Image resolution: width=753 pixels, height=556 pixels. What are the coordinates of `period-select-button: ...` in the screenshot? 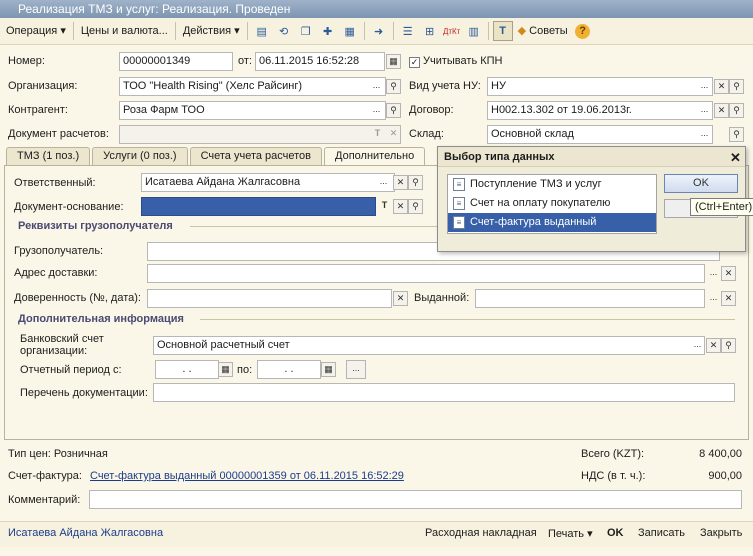 It's located at (356, 369).